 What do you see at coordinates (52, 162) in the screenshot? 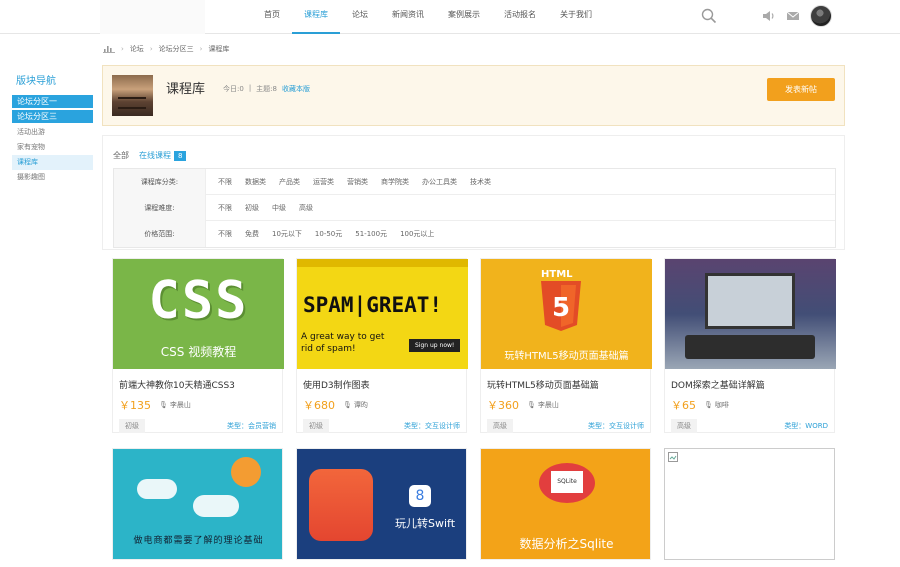
I see `sidebar-item-course-library: 课程库` at bounding box center [52, 162].